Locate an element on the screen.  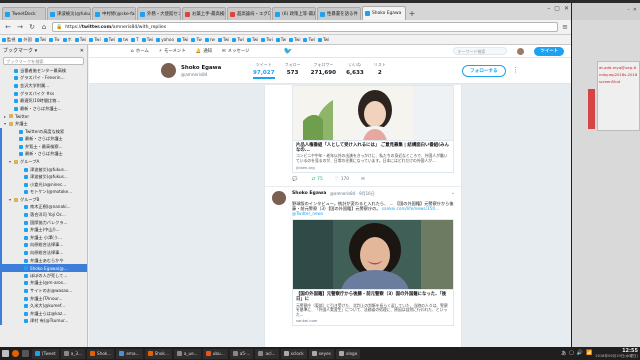
new-tab-button: + is located at coordinates (412, 14).